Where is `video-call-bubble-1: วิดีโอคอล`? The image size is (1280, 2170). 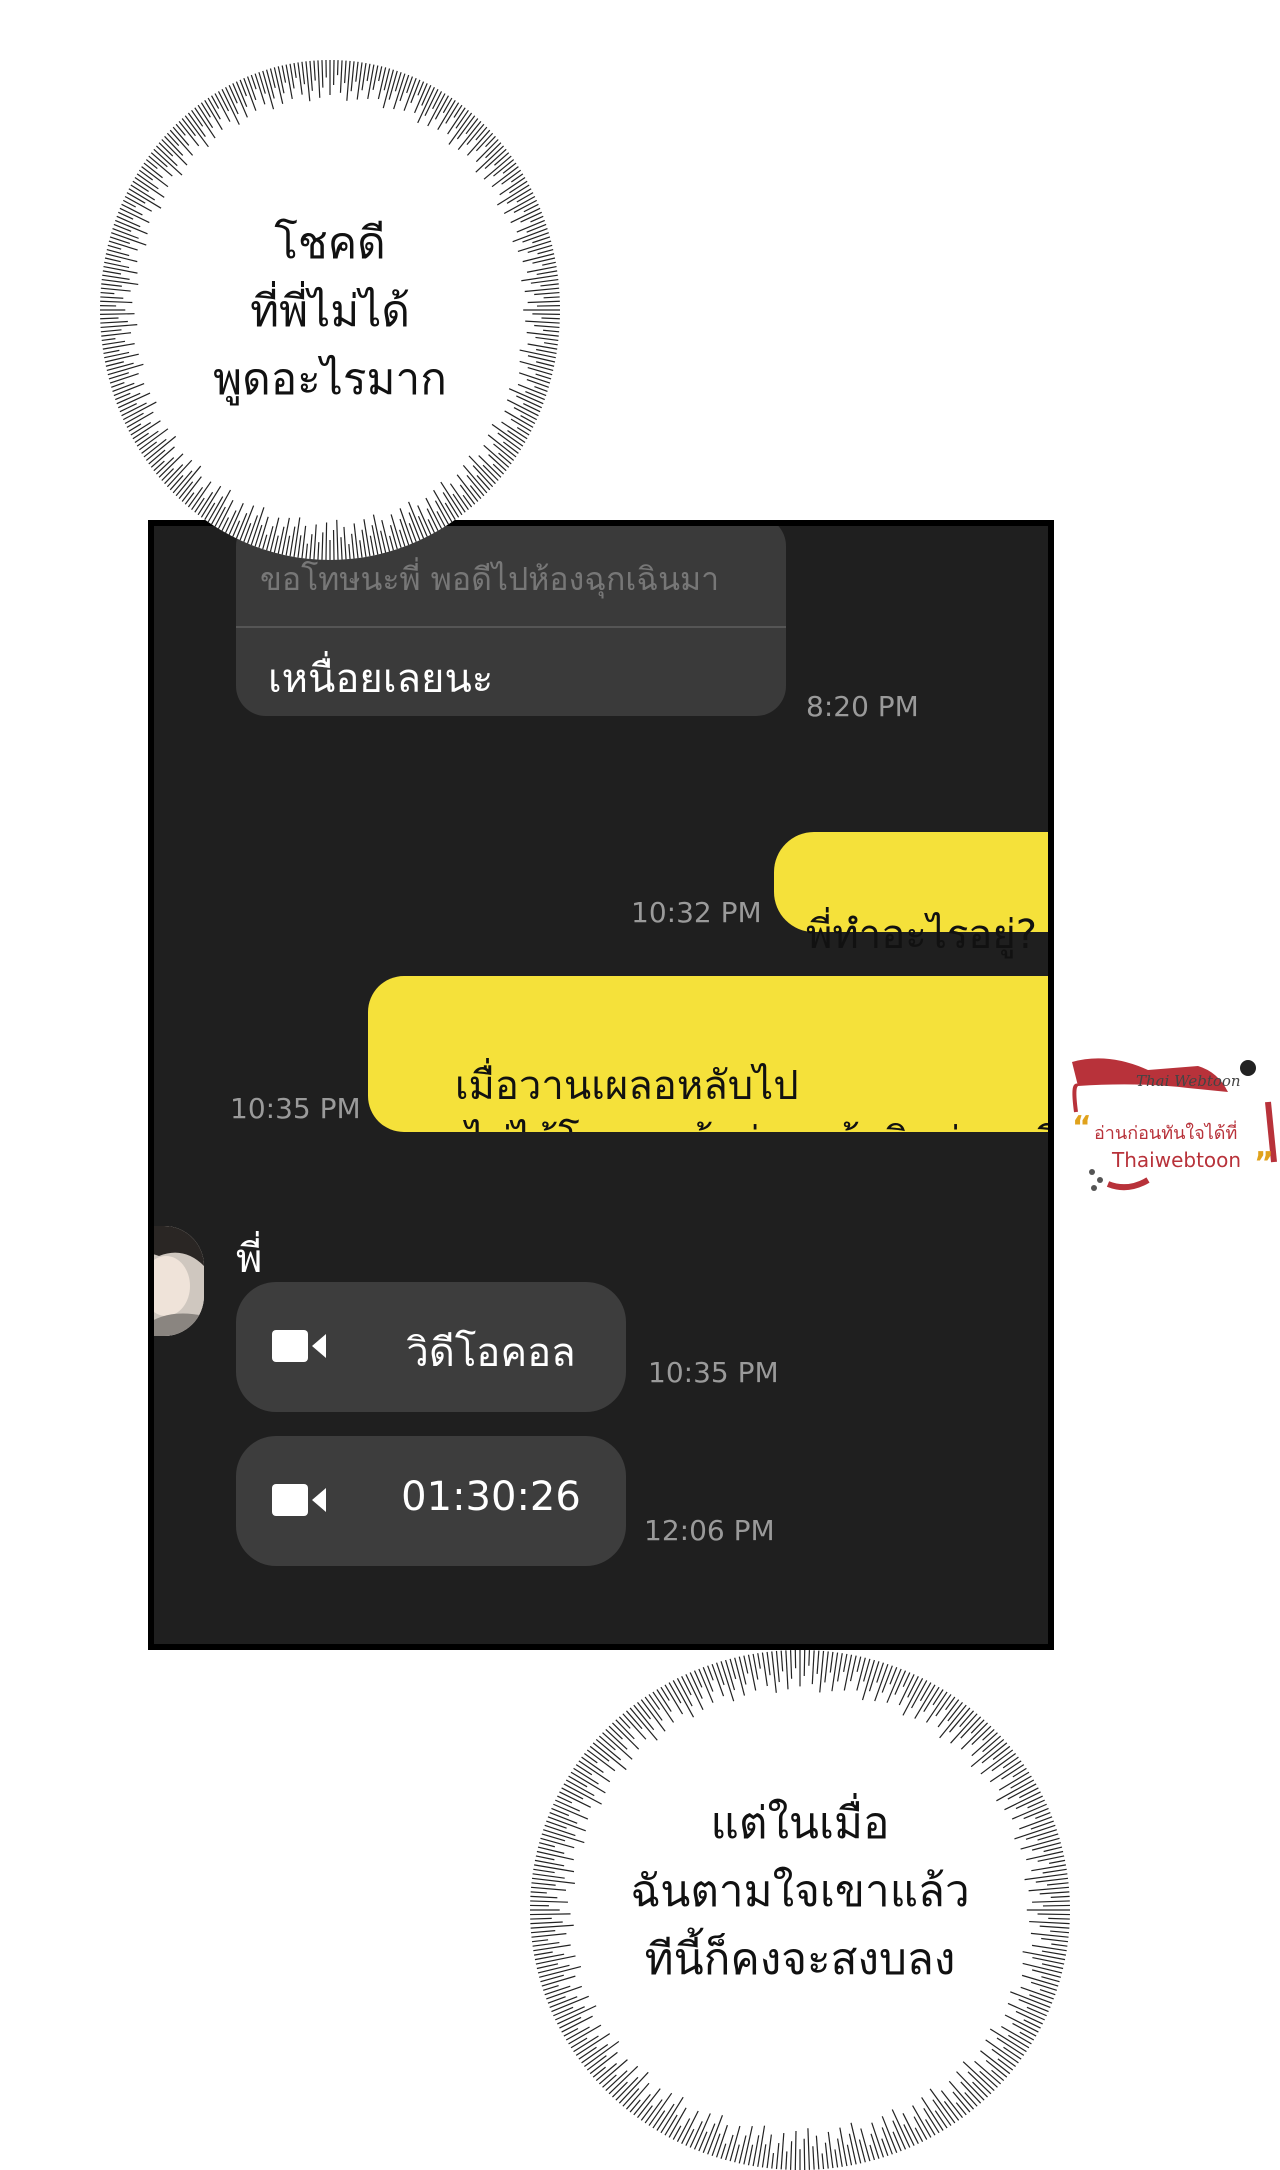 video-call-bubble-1: วิดีโอคอล is located at coordinates (431, 1347).